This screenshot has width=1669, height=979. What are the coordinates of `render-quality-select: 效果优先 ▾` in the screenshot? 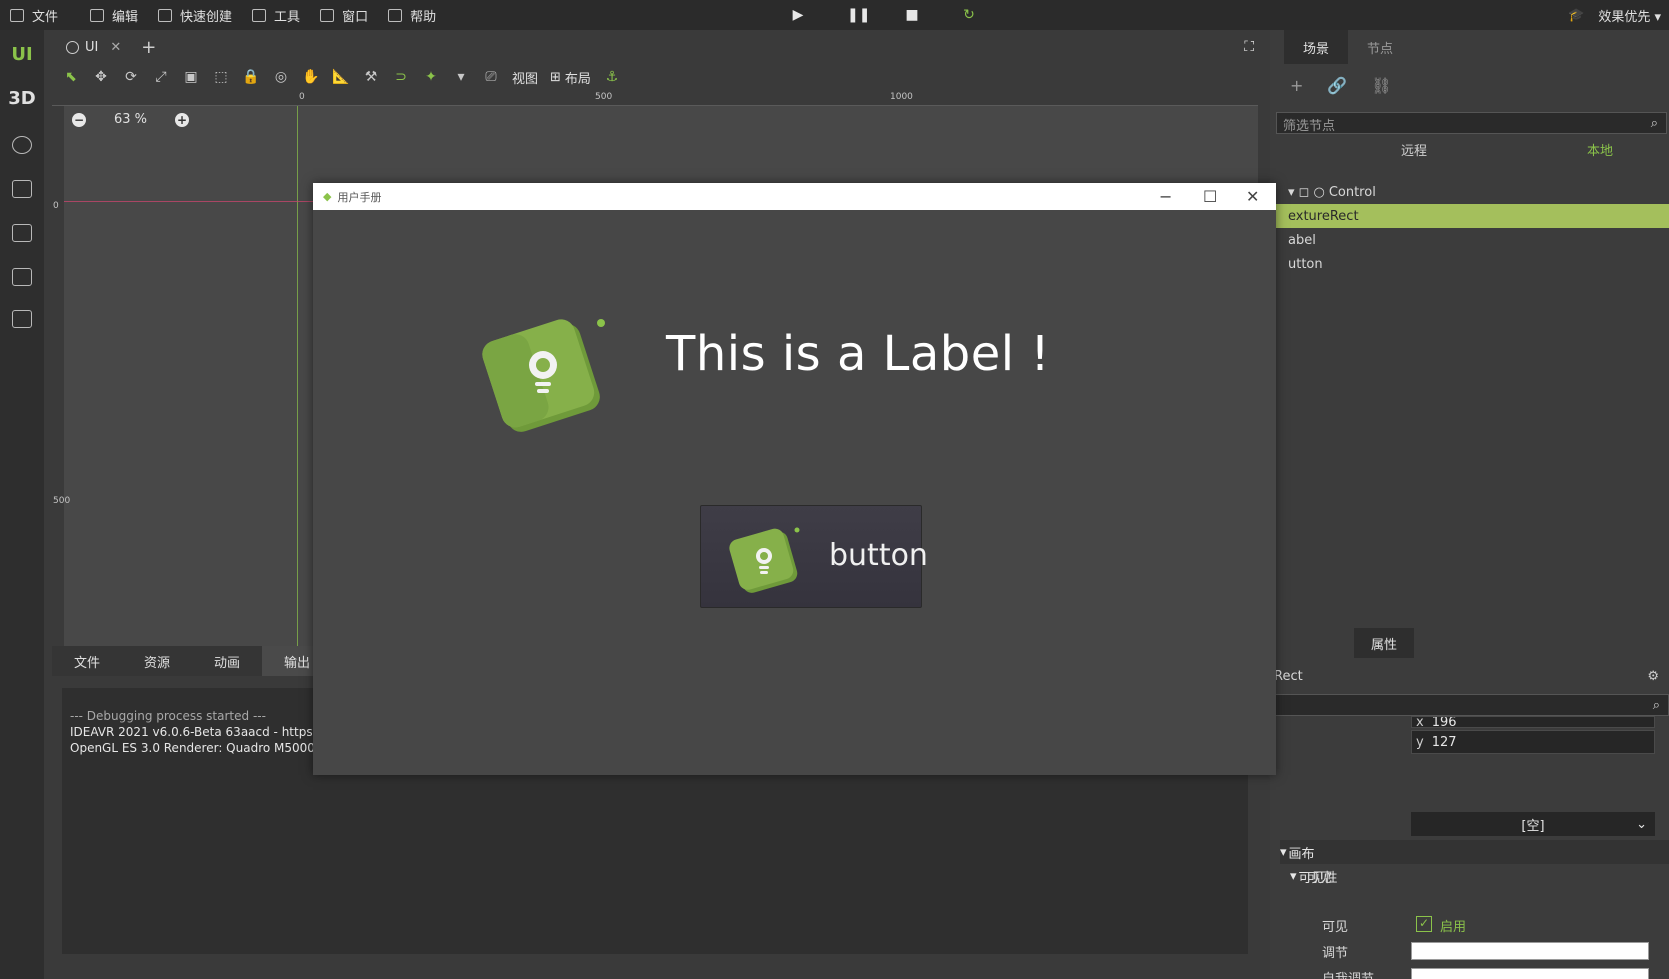 It's located at (1629, 15).